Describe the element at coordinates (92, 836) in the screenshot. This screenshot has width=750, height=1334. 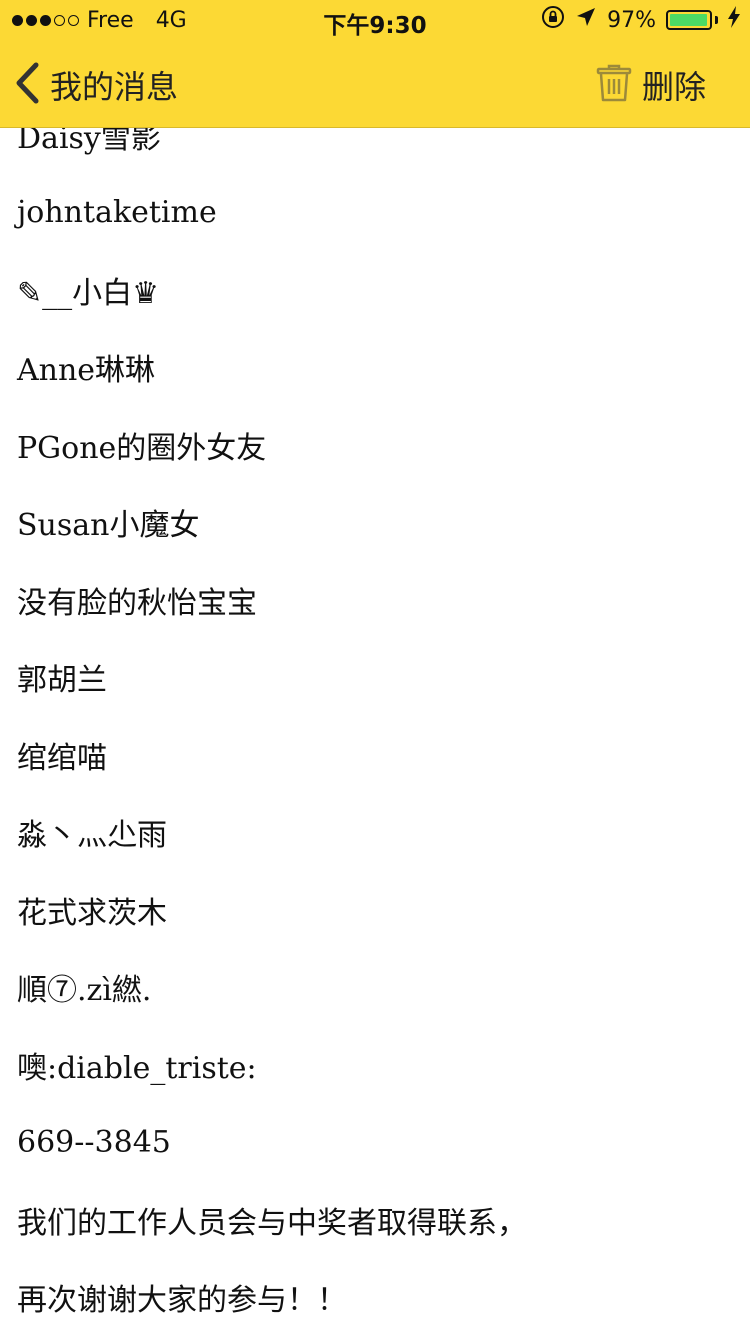
I see `list-item: 淼丶灬尐雨` at that location.